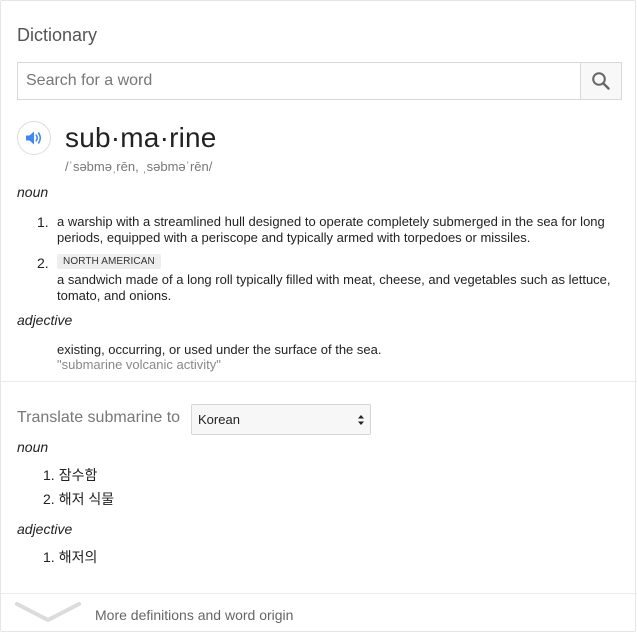 This screenshot has height=634, width=638. Describe the element at coordinates (139, 364) in the screenshot. I see `usage-example: "submarine volcanic activity"` at that location.